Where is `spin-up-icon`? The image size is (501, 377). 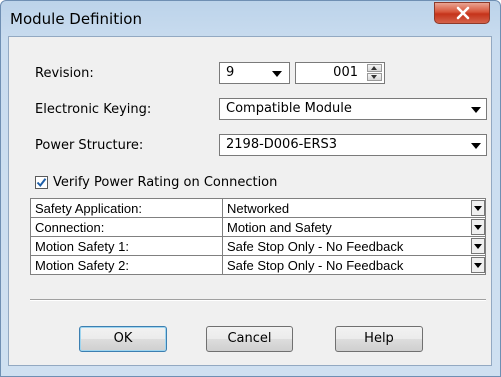 spin-up-icon is located at coordinates (374, 68).